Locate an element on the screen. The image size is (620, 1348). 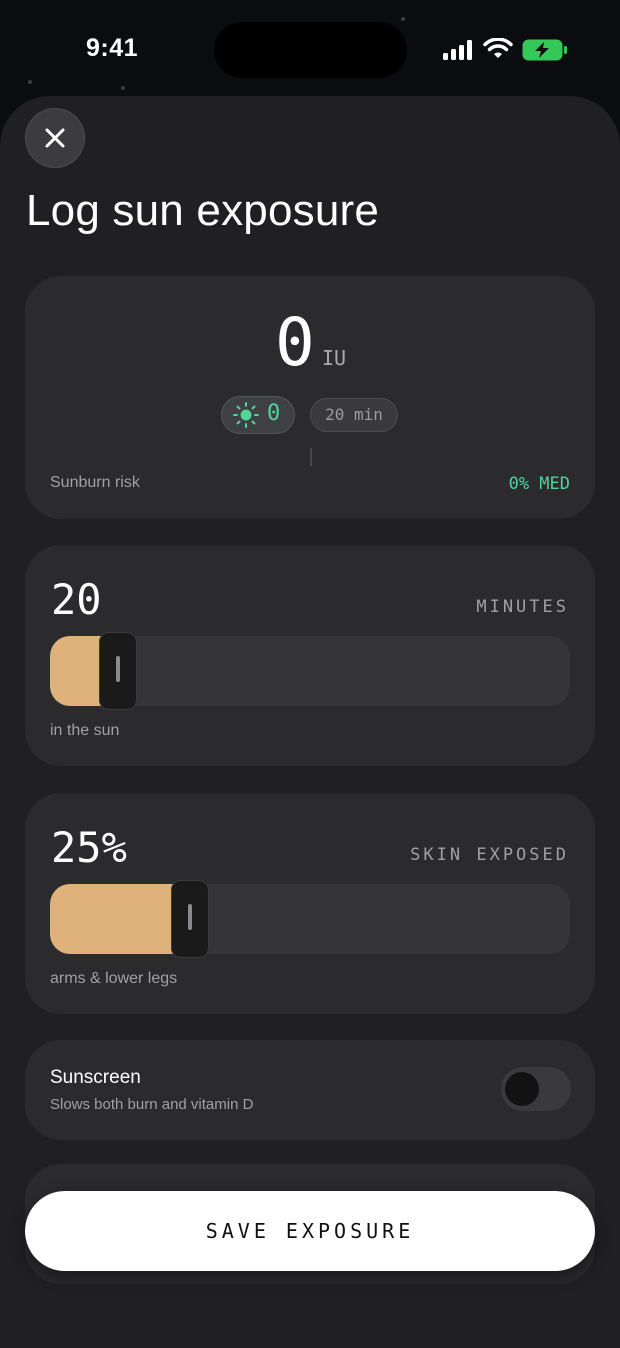
sunscreen-description: Slows both burn and vitamin D is located at coordinates (152, 1104).